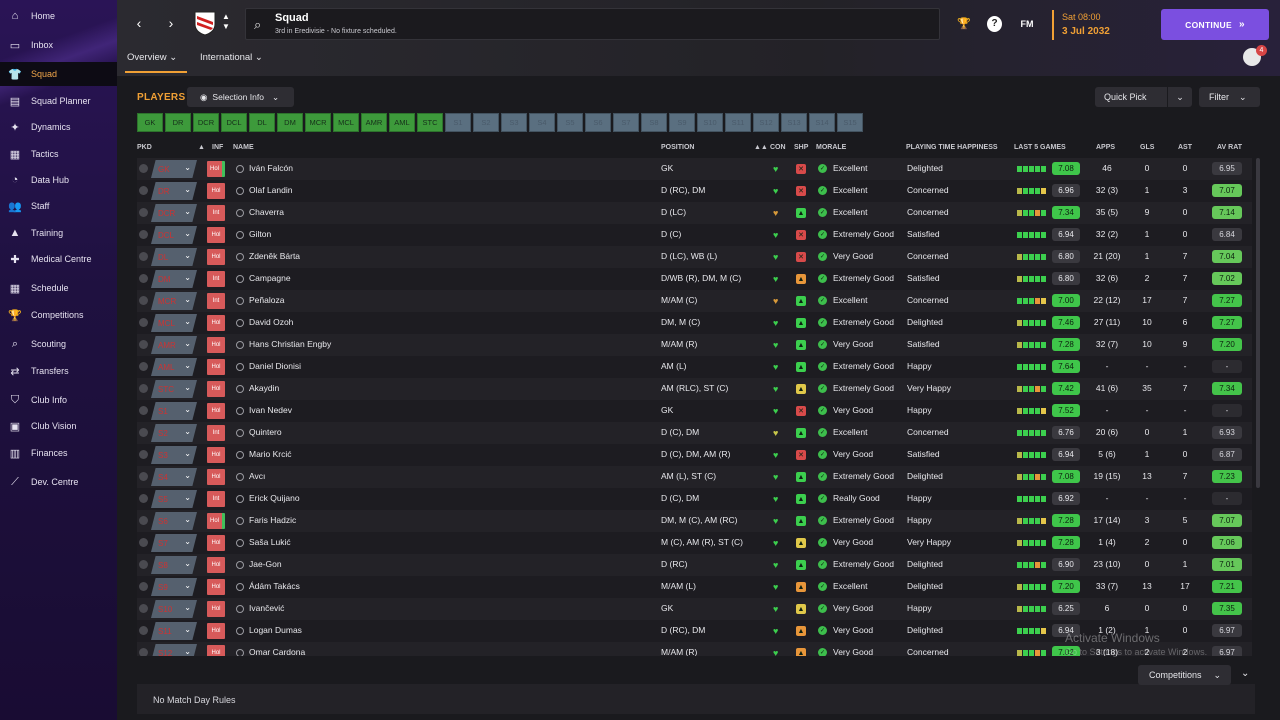  Describe the element at coordinates (206, 122) in the screenshot. I see `position-button: DCR` at that location.